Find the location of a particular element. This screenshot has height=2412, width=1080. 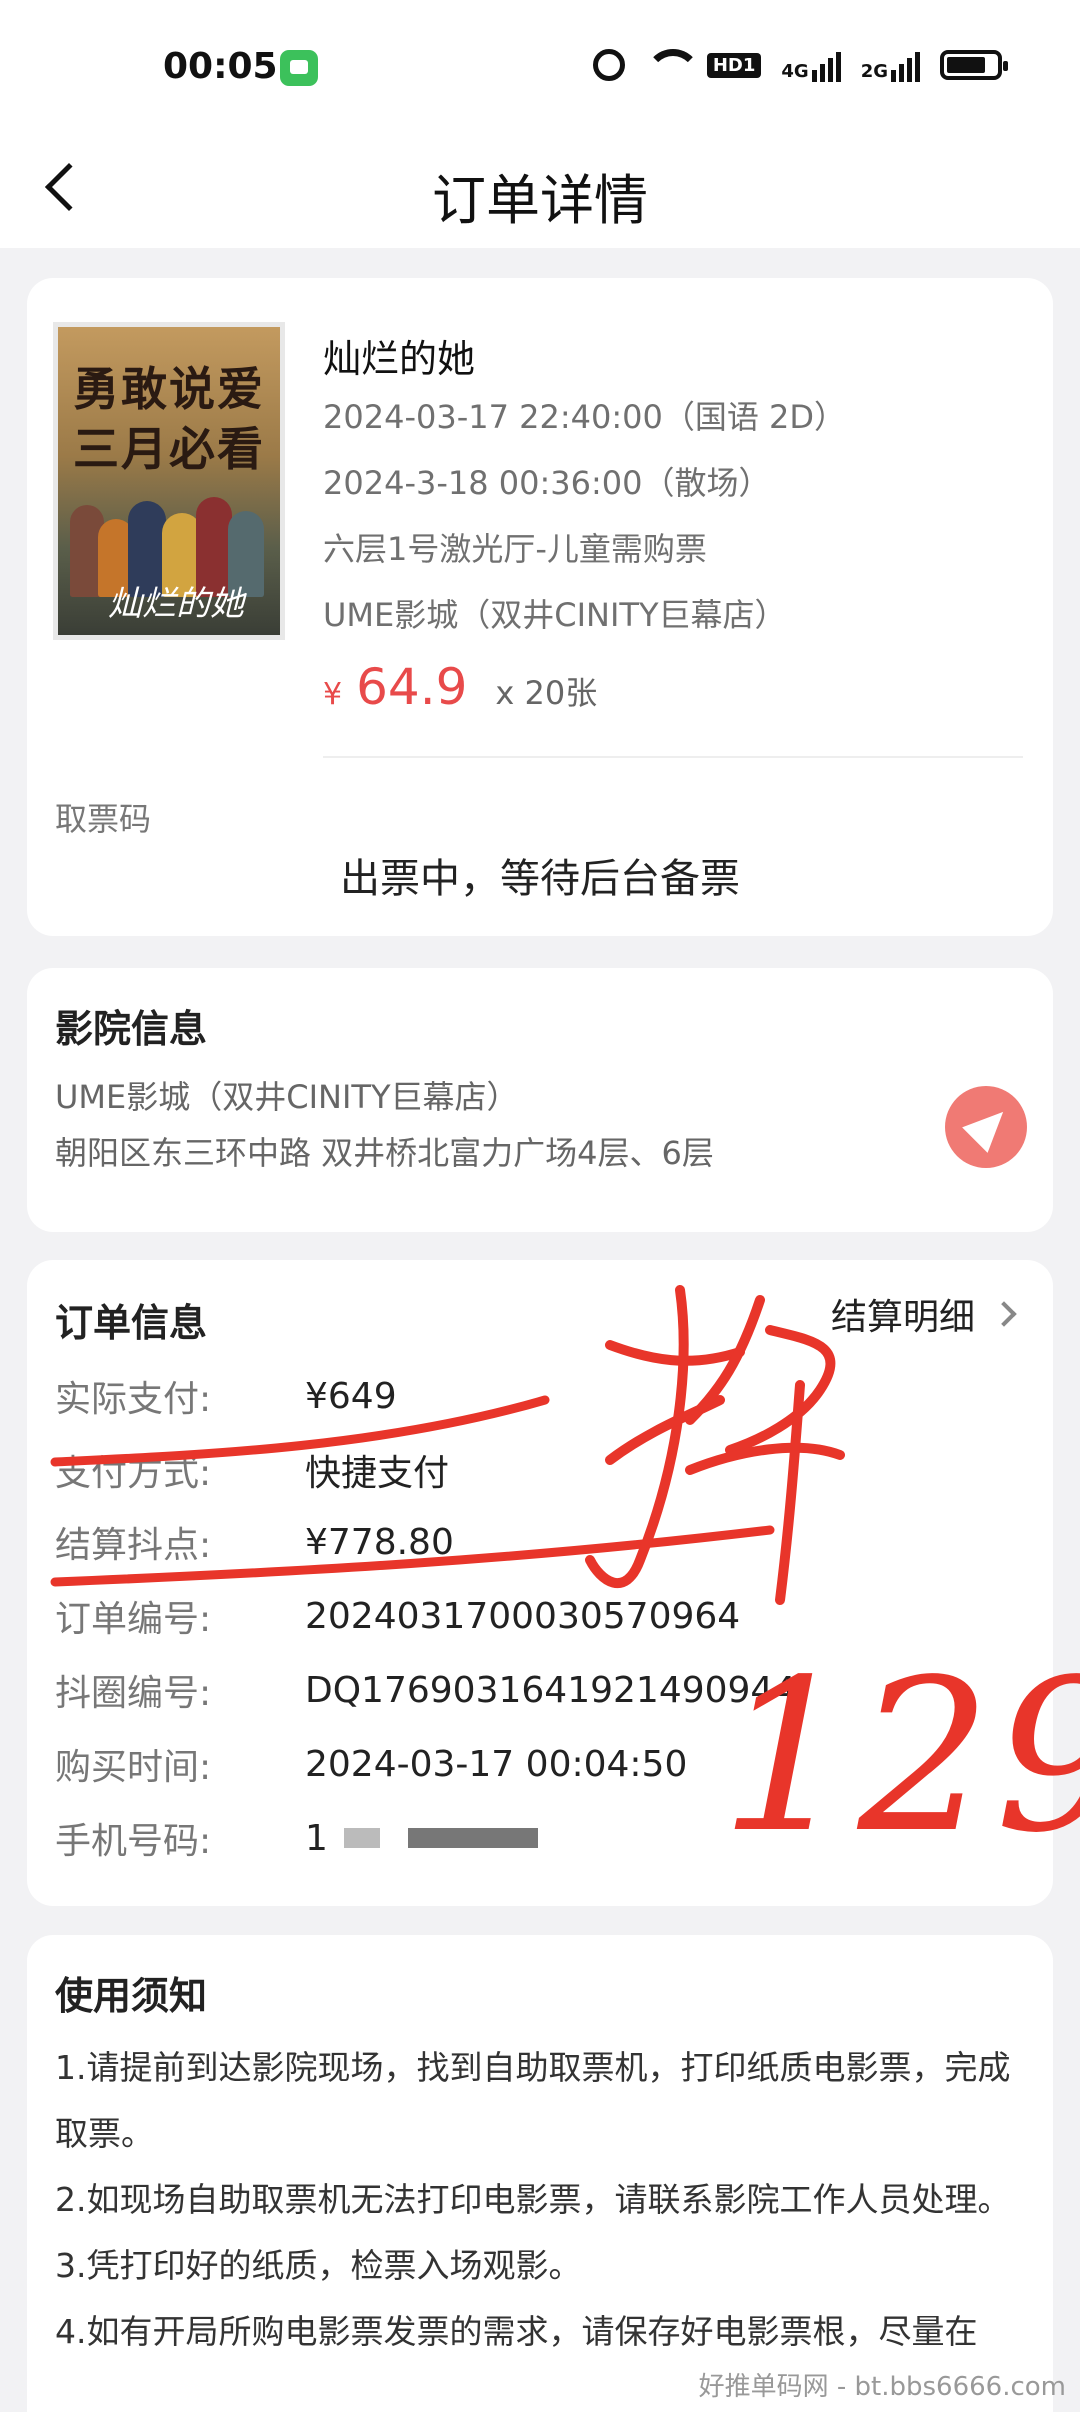

section-title-notice: 使用须知 is located at coordinates (131, 1996).